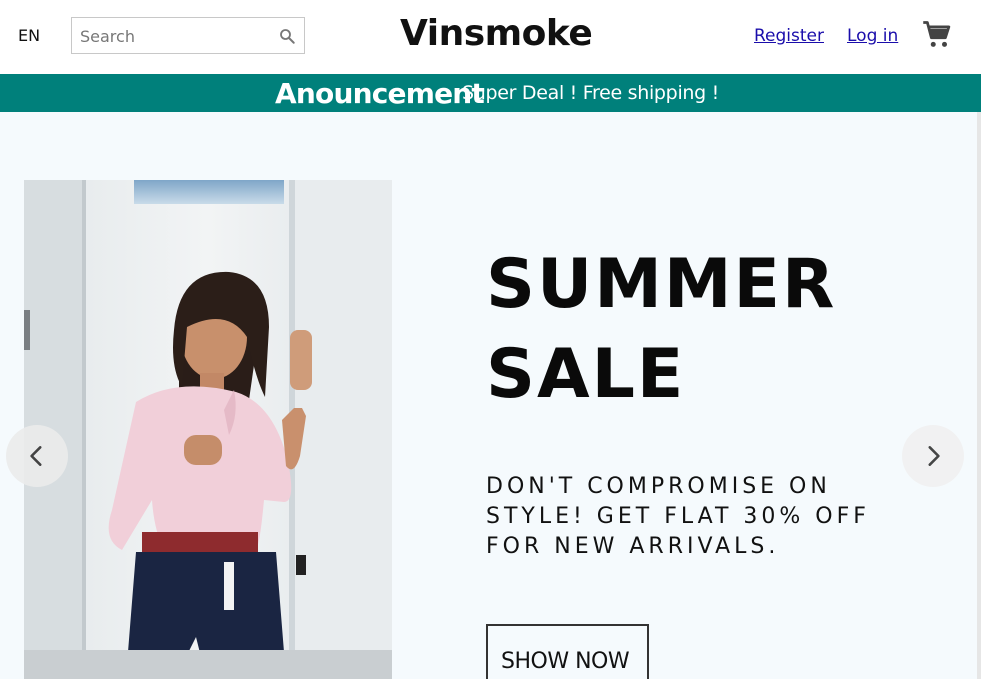 Image resolution: width=981 pixels, height=679 pixels. I want to click on description-line-2: STYLE! GET FLAT 30% OFF, so click(678, 516).